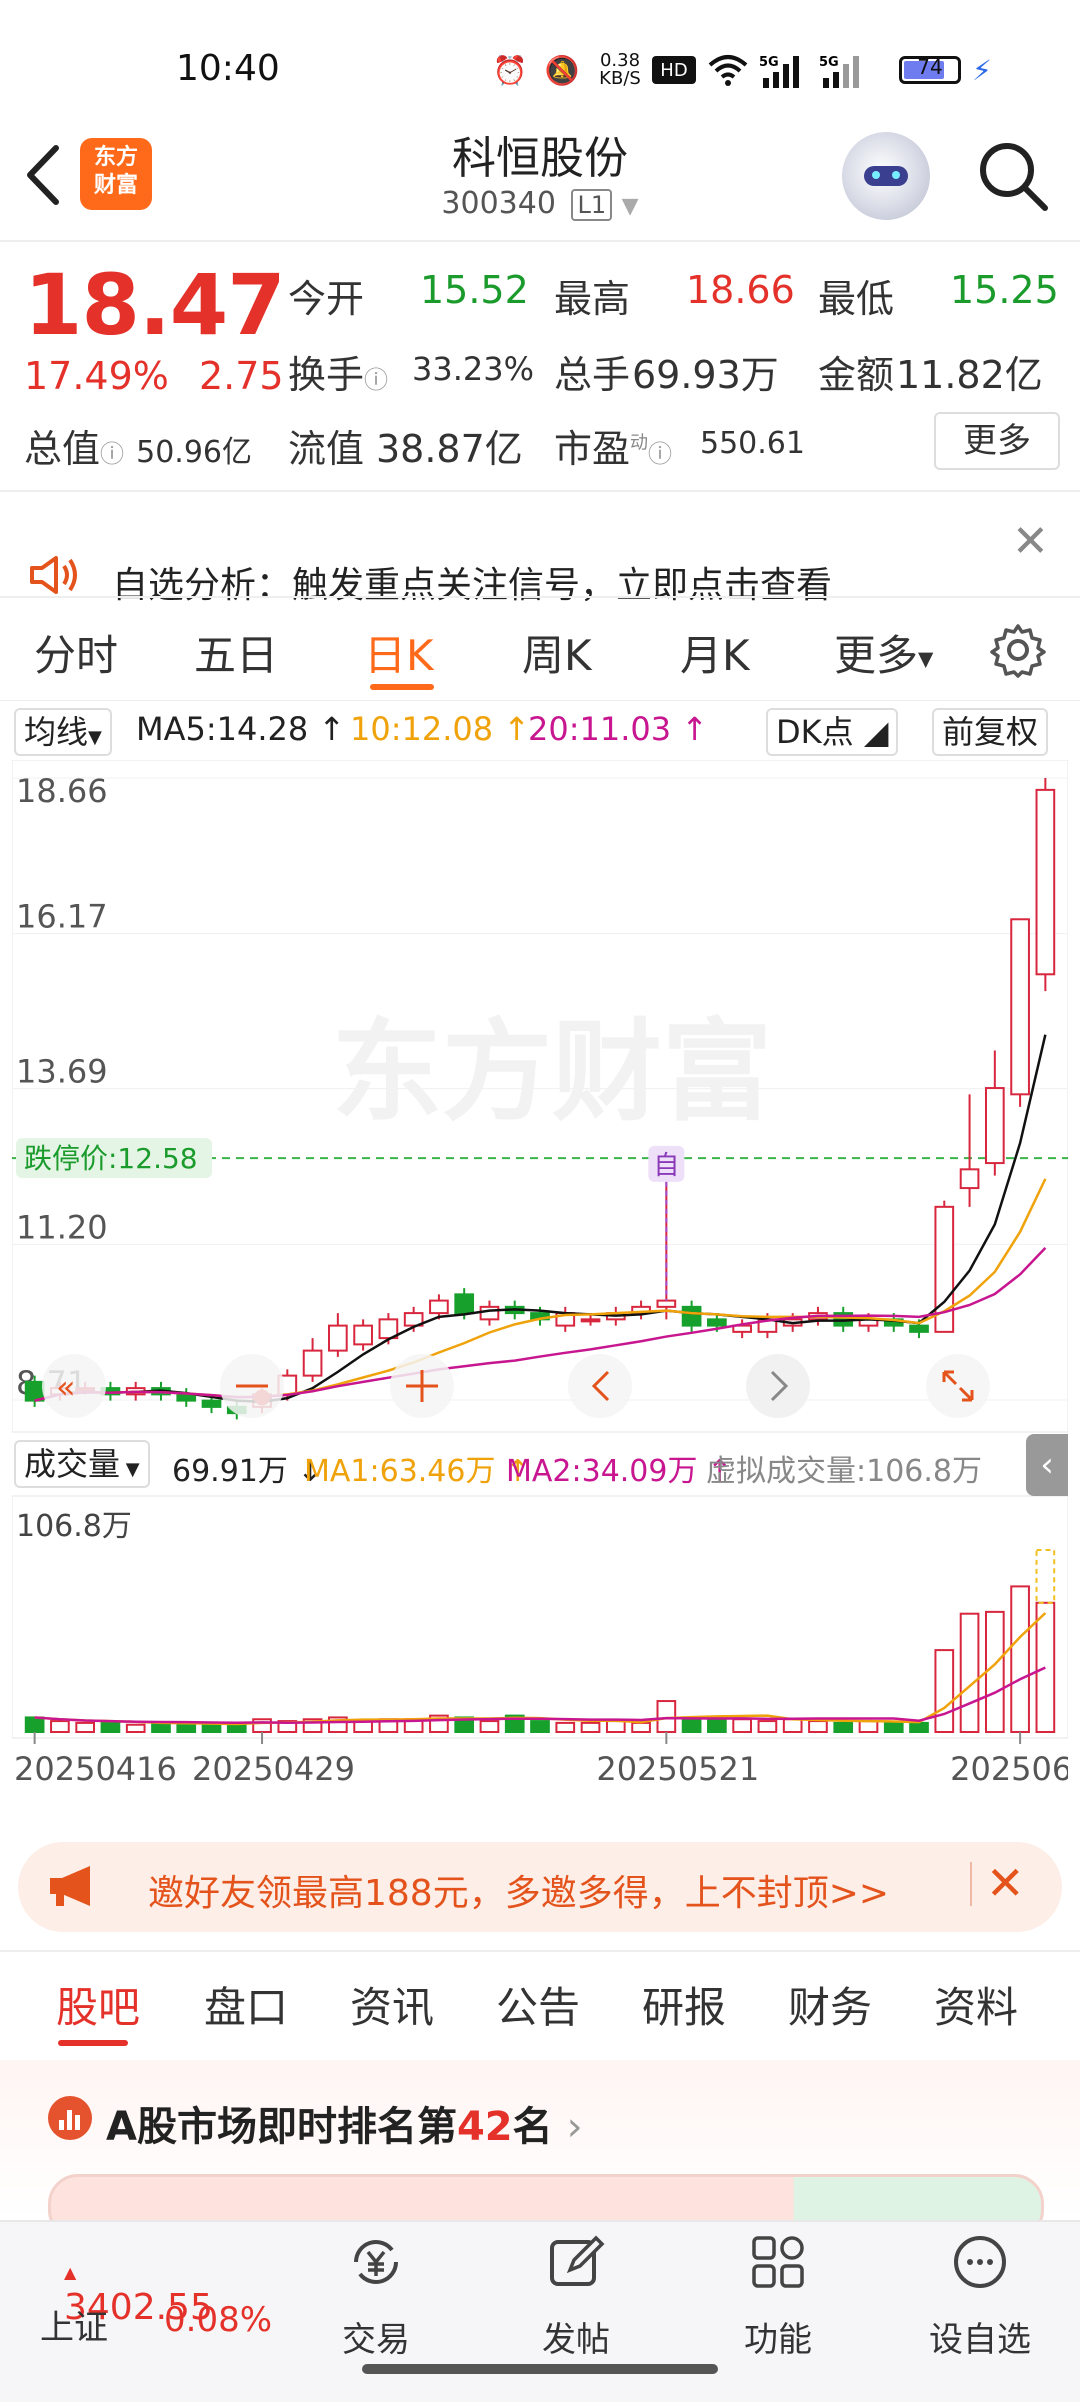  I want to click on invite-text: 邀好友领最高188元，多邀多得，上不封顶>>, so click(518, 1890).